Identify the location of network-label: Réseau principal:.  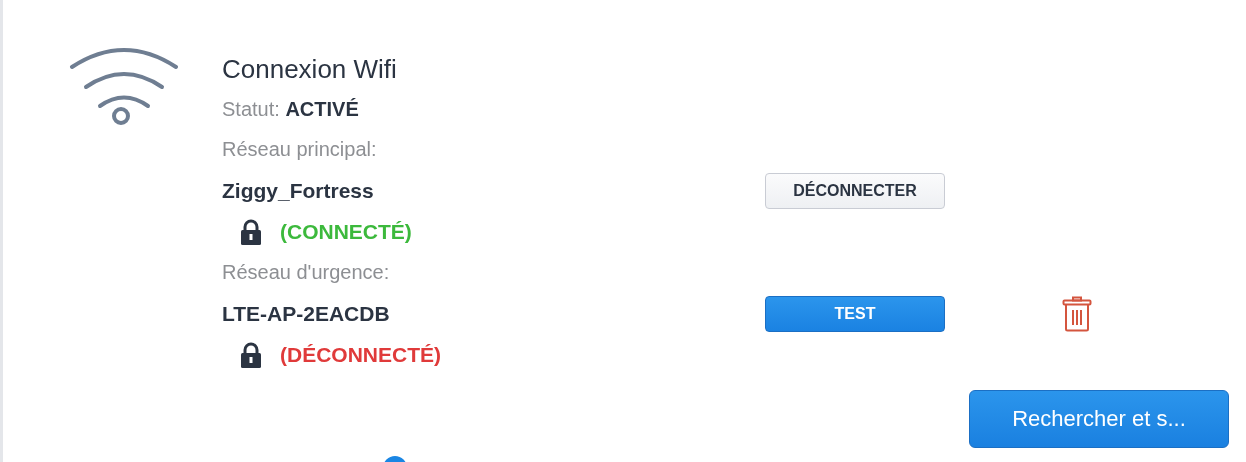
(300, 149).